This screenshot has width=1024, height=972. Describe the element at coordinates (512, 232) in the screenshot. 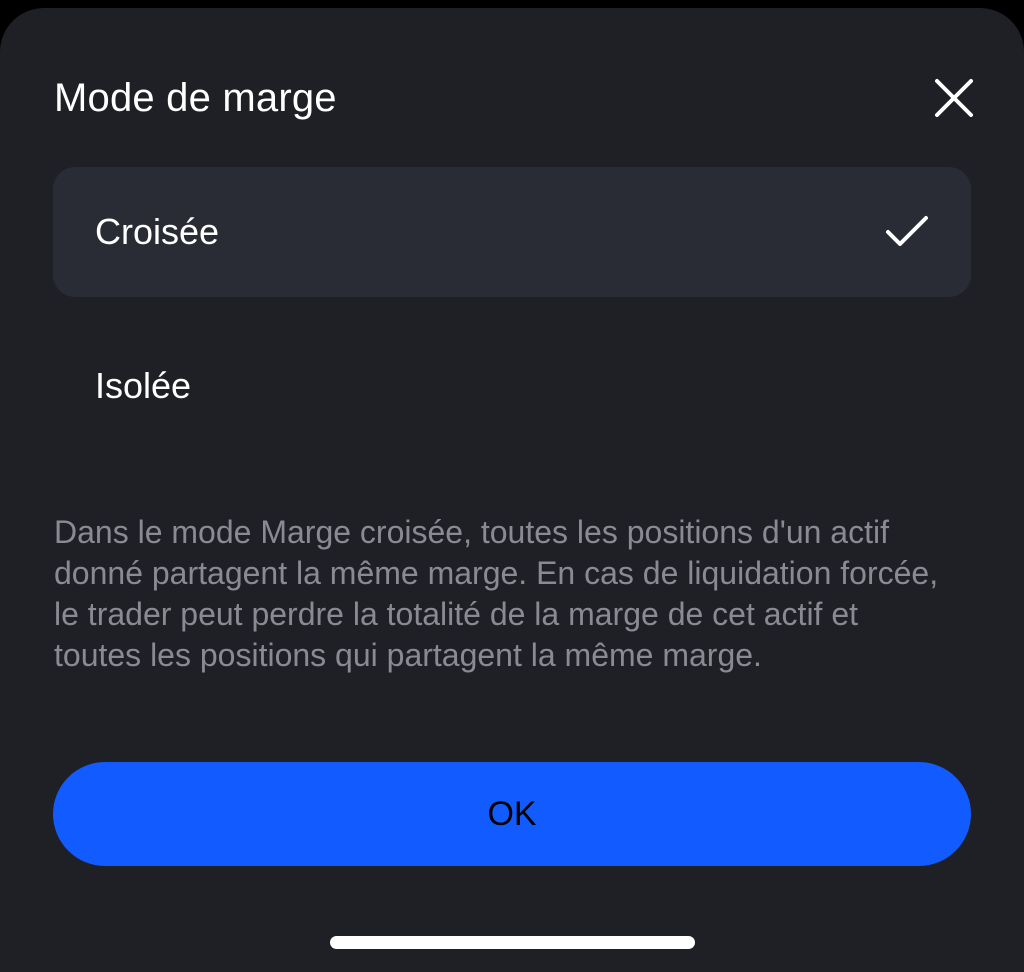

I see `option-cross-margin: Croisée` at that location.